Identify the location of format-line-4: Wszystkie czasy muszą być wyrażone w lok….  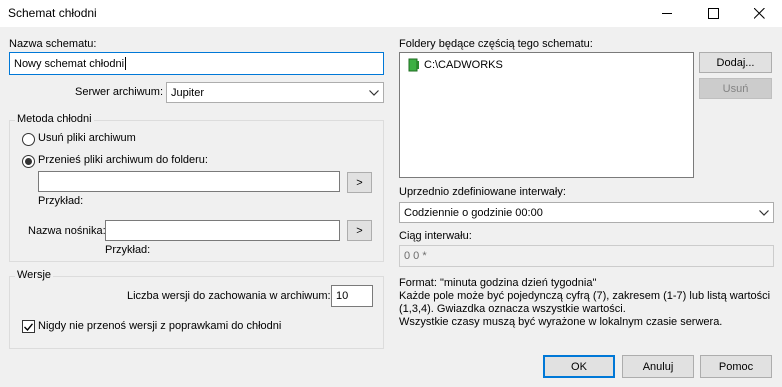
(561, 322).